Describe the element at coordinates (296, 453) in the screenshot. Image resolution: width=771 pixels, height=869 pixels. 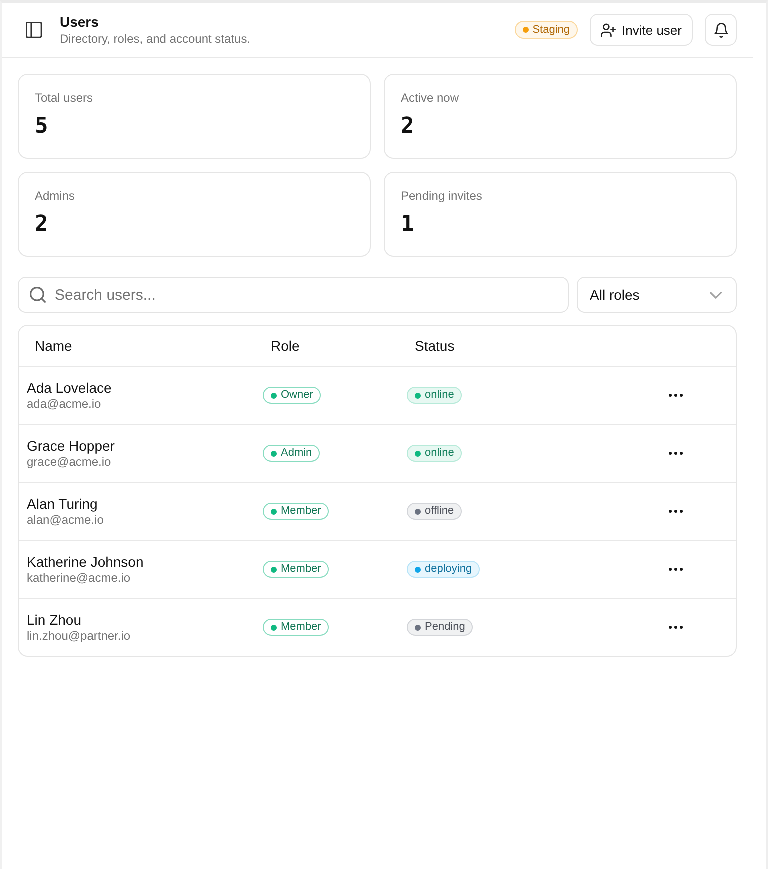
I see `role-text: Admin` at that location.